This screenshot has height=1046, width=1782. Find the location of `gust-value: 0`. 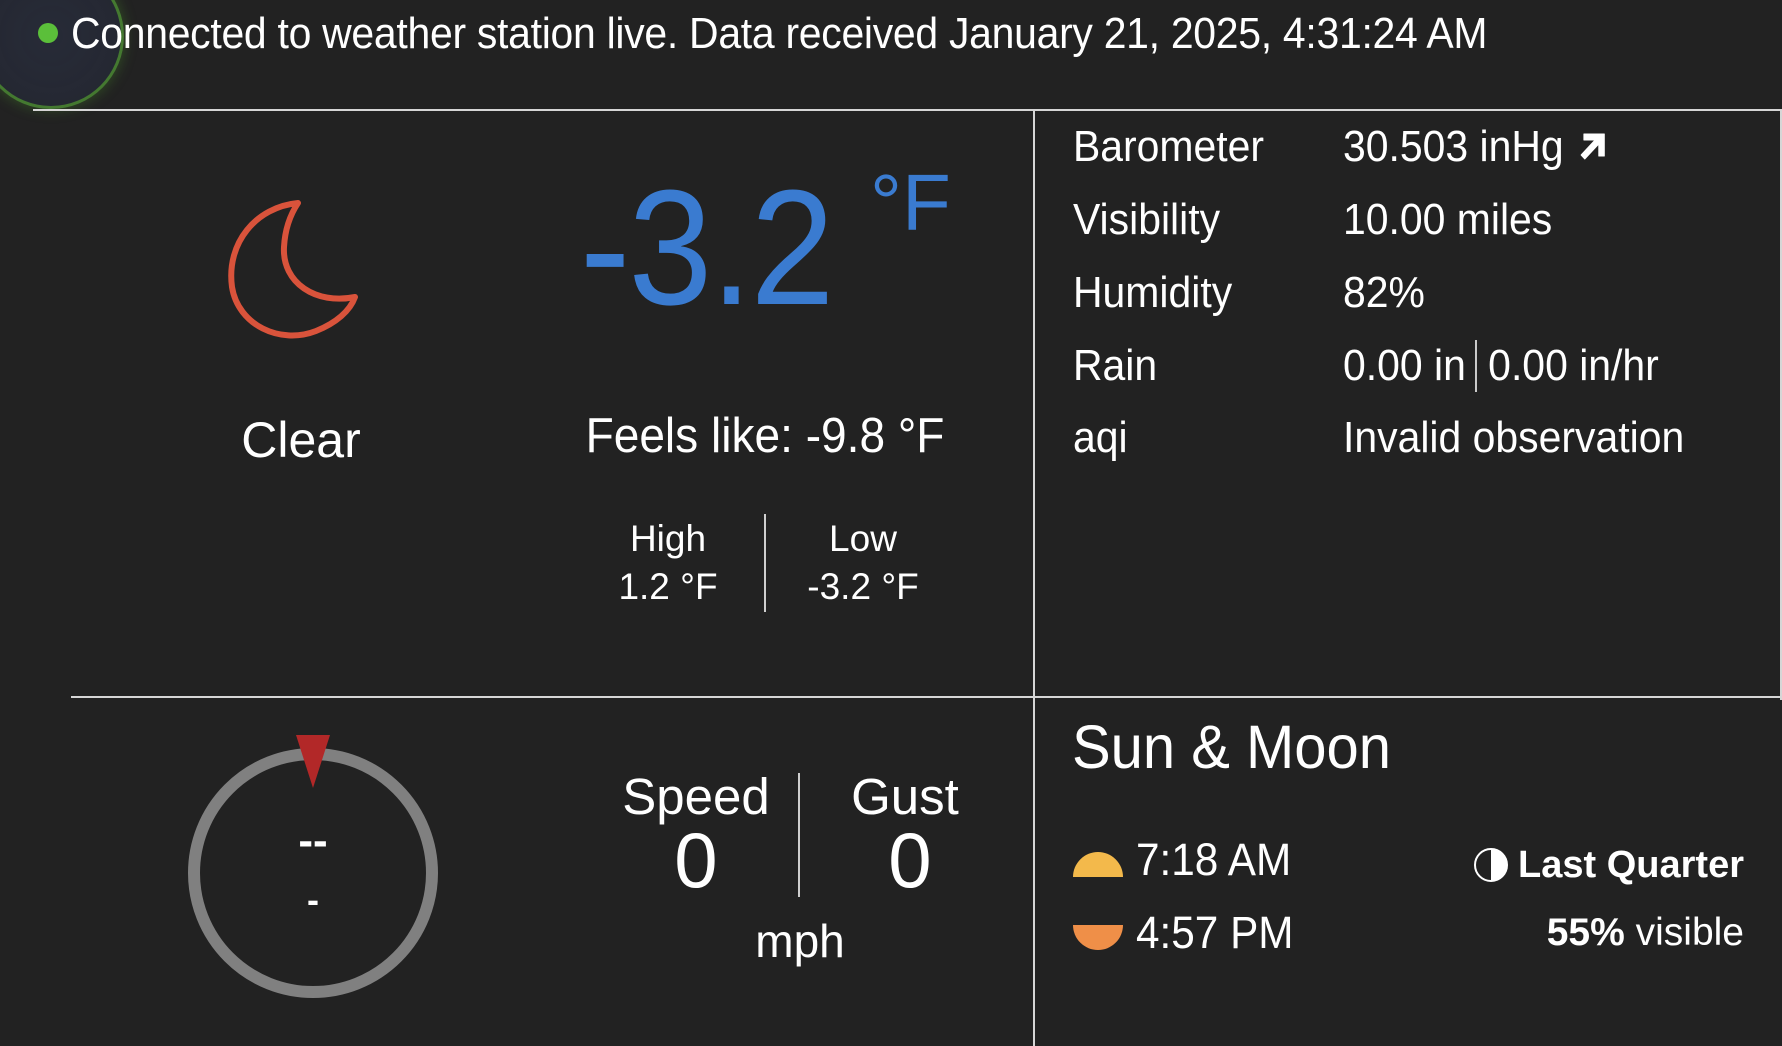

gust-value: 0 is located at coordinates (910, 860).